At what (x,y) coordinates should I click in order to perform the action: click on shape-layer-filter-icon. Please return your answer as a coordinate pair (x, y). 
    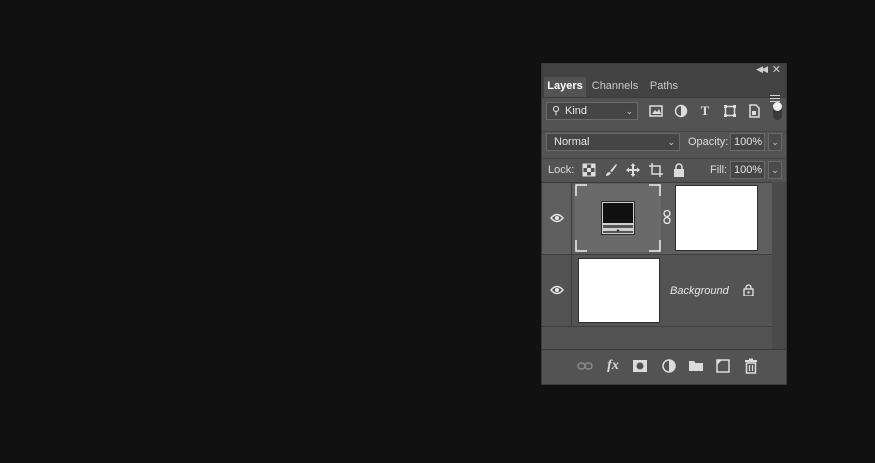
    Looking at the image, I should click on (730, 111).